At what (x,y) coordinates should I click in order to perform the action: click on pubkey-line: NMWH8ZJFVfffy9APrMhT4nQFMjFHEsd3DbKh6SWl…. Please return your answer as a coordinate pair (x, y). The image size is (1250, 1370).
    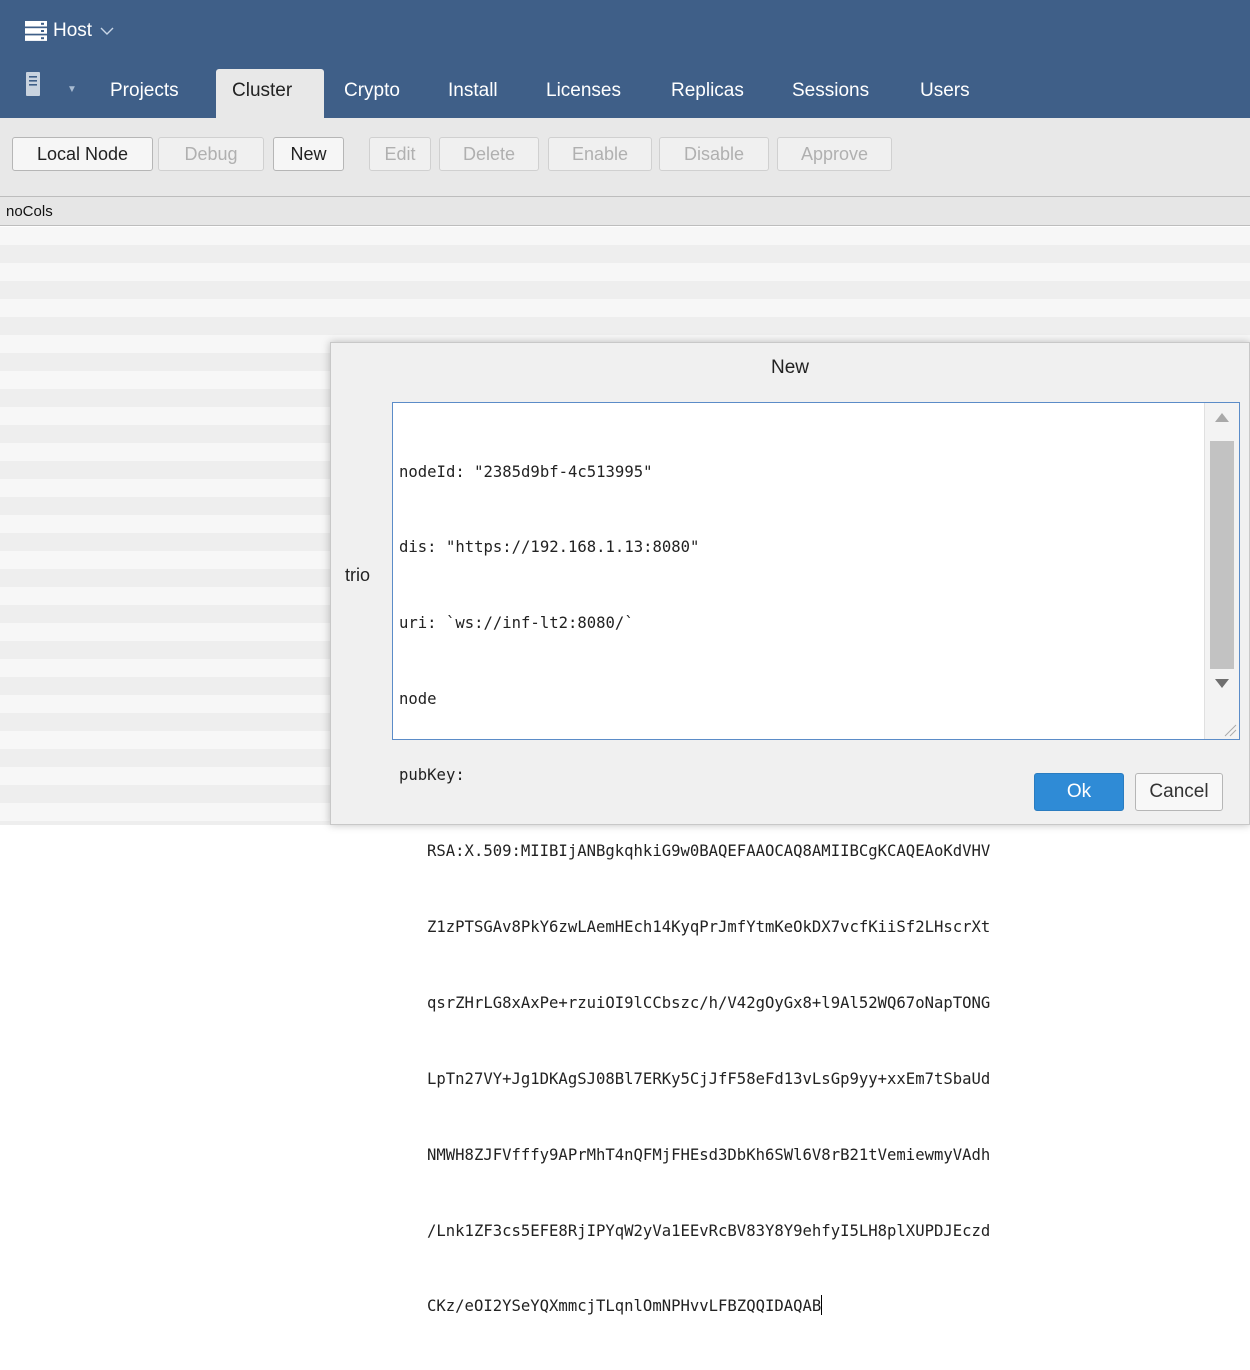
    Looking at the image, I should click on (709, 1154).